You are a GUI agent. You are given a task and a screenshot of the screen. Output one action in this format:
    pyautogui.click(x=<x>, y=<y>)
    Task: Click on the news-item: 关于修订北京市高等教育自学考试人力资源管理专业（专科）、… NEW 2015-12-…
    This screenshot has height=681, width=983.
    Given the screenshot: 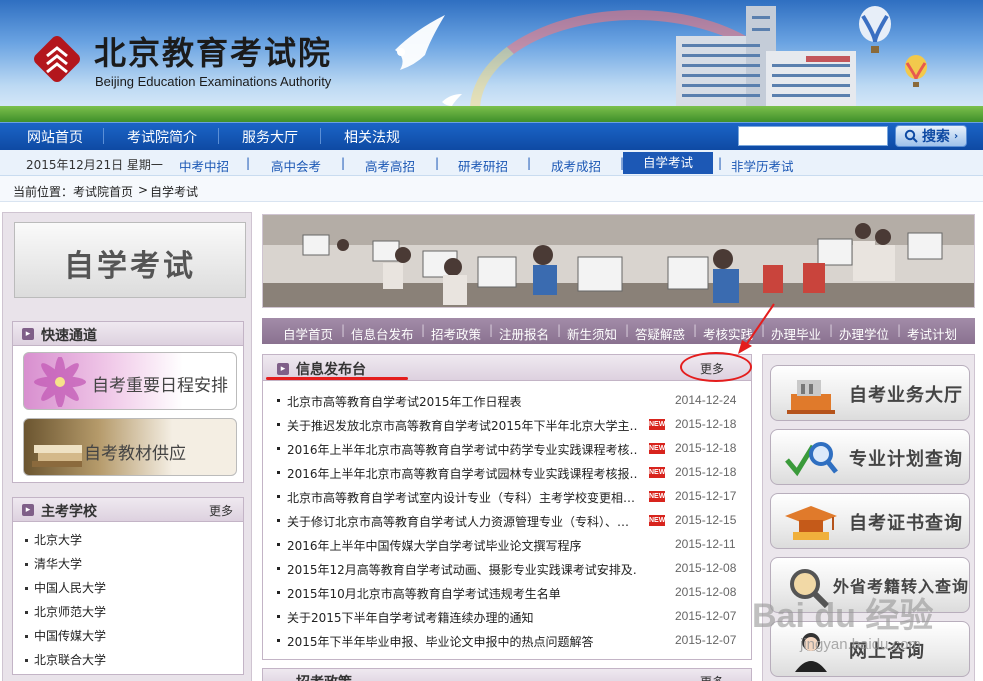 What is the action you would take?
    pyautogui.click(x=512, y=521)
    